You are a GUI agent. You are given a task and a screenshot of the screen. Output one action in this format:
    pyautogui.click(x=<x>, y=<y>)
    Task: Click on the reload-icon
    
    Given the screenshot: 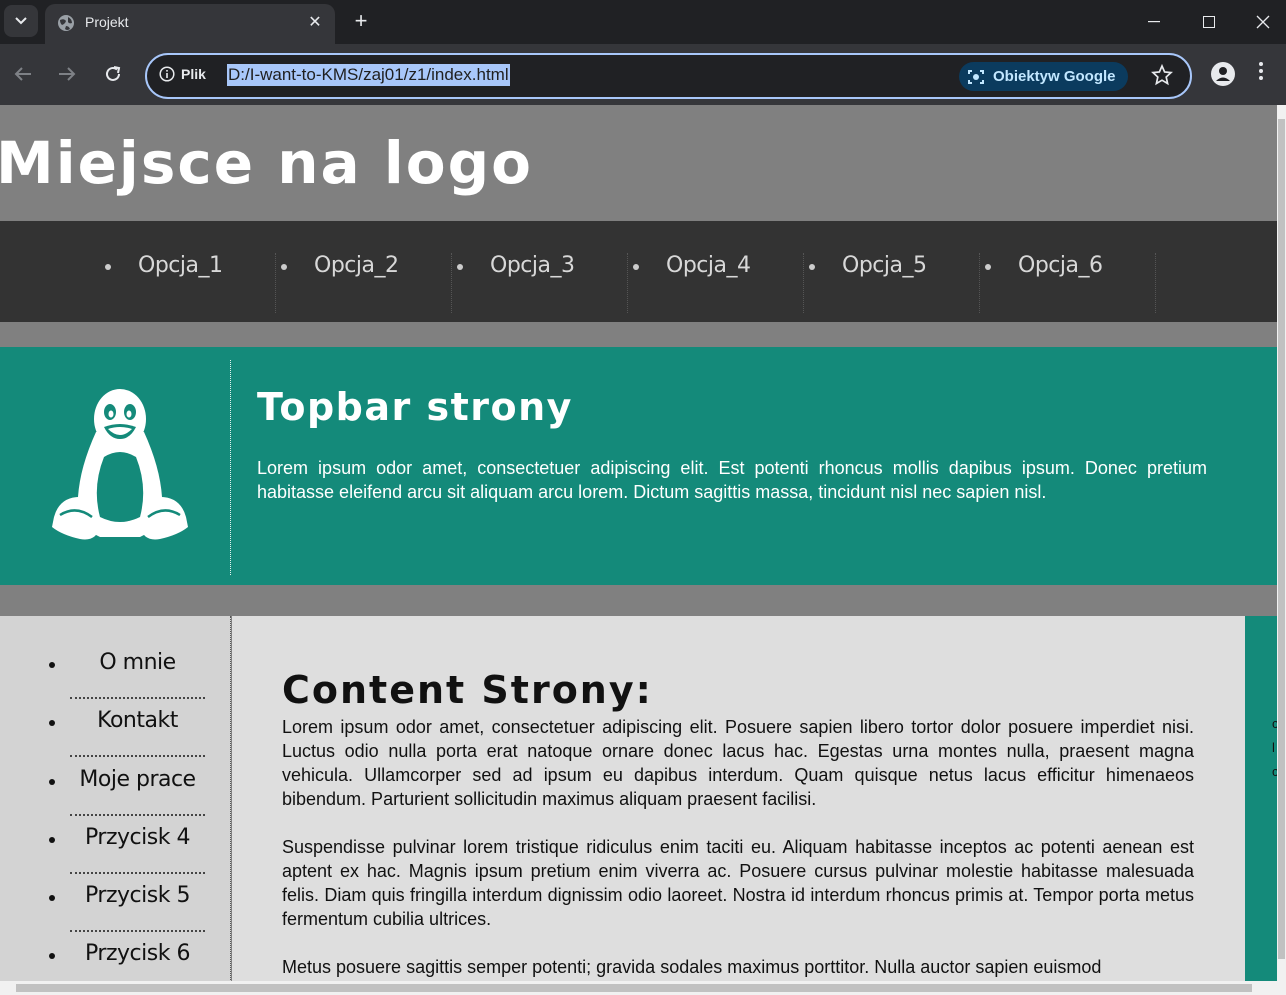 What is the action you would take?
    pyautogui.click(x=113, y=73)
    